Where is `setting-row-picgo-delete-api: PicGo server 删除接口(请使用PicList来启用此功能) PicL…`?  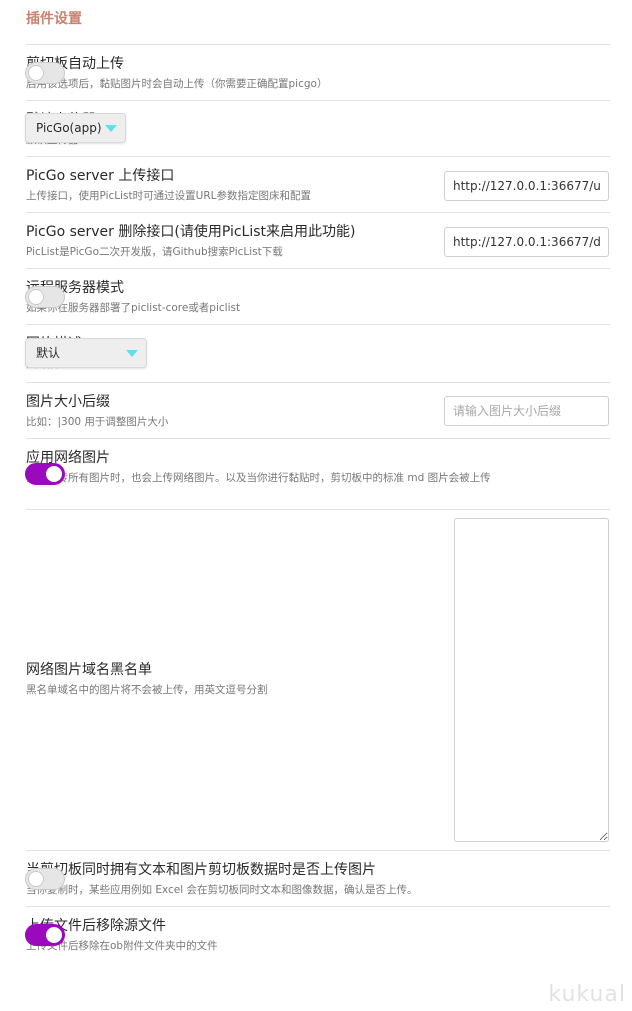 setting-row-picgo-delete-api: PicGo server 删除接口(请使用PicList来启用此功能) PicL… is located at coordinates (318, 241).